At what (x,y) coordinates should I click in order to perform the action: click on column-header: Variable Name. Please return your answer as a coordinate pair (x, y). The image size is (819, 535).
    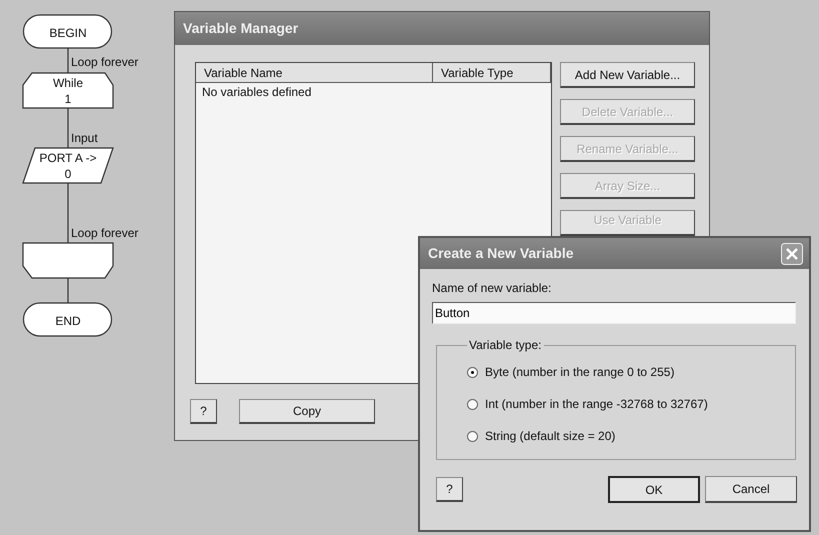
    Looking at the image, I should click on (314, 73).